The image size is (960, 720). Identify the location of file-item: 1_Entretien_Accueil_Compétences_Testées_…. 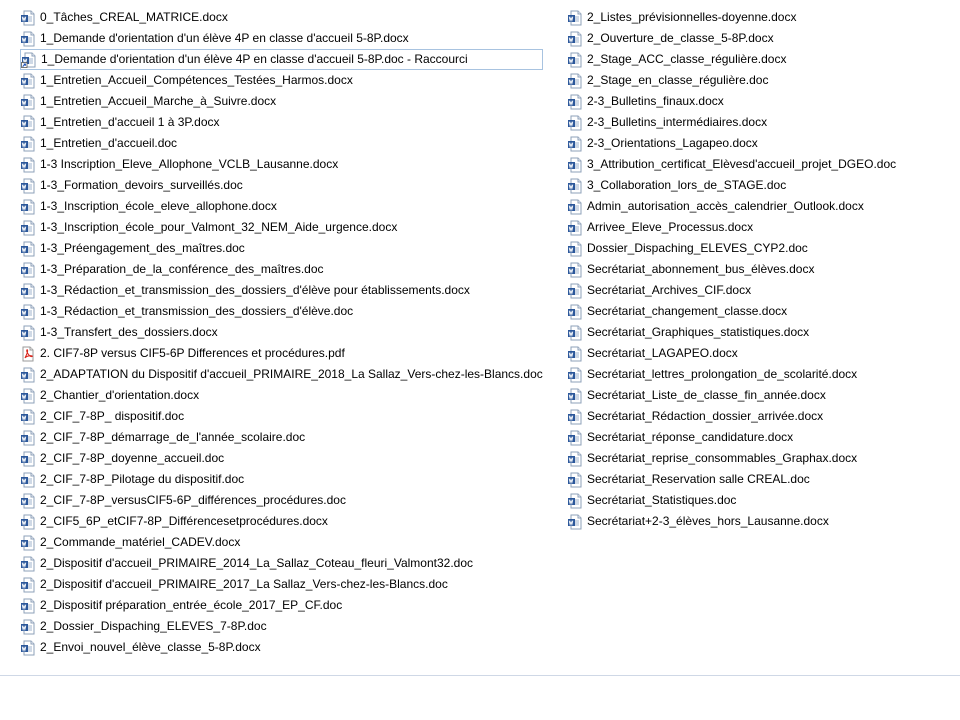
(281, 80).